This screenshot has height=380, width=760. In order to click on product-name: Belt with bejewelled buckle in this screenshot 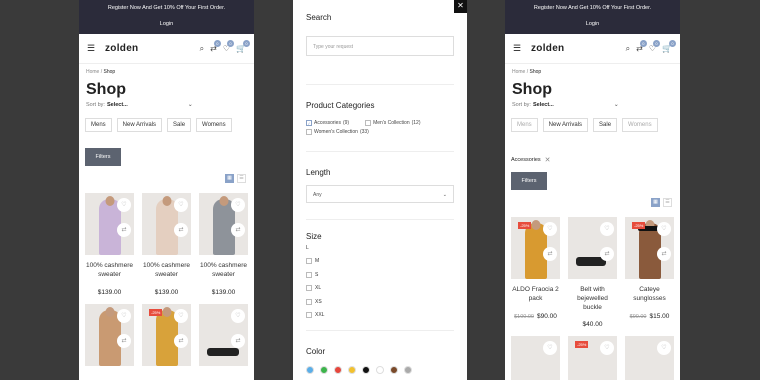, I will do `click(592, 299)`.